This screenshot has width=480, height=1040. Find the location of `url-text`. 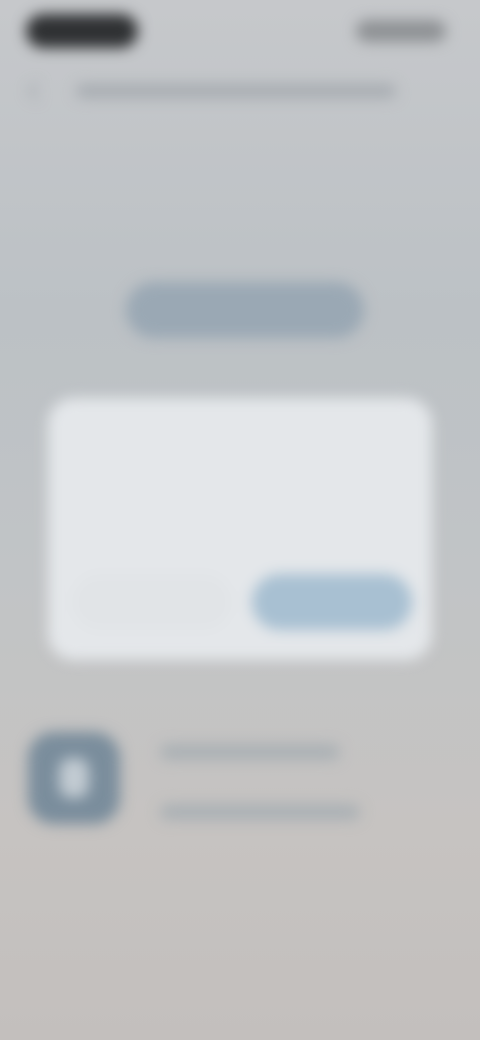

url-text is located at coordinates (236, 91).